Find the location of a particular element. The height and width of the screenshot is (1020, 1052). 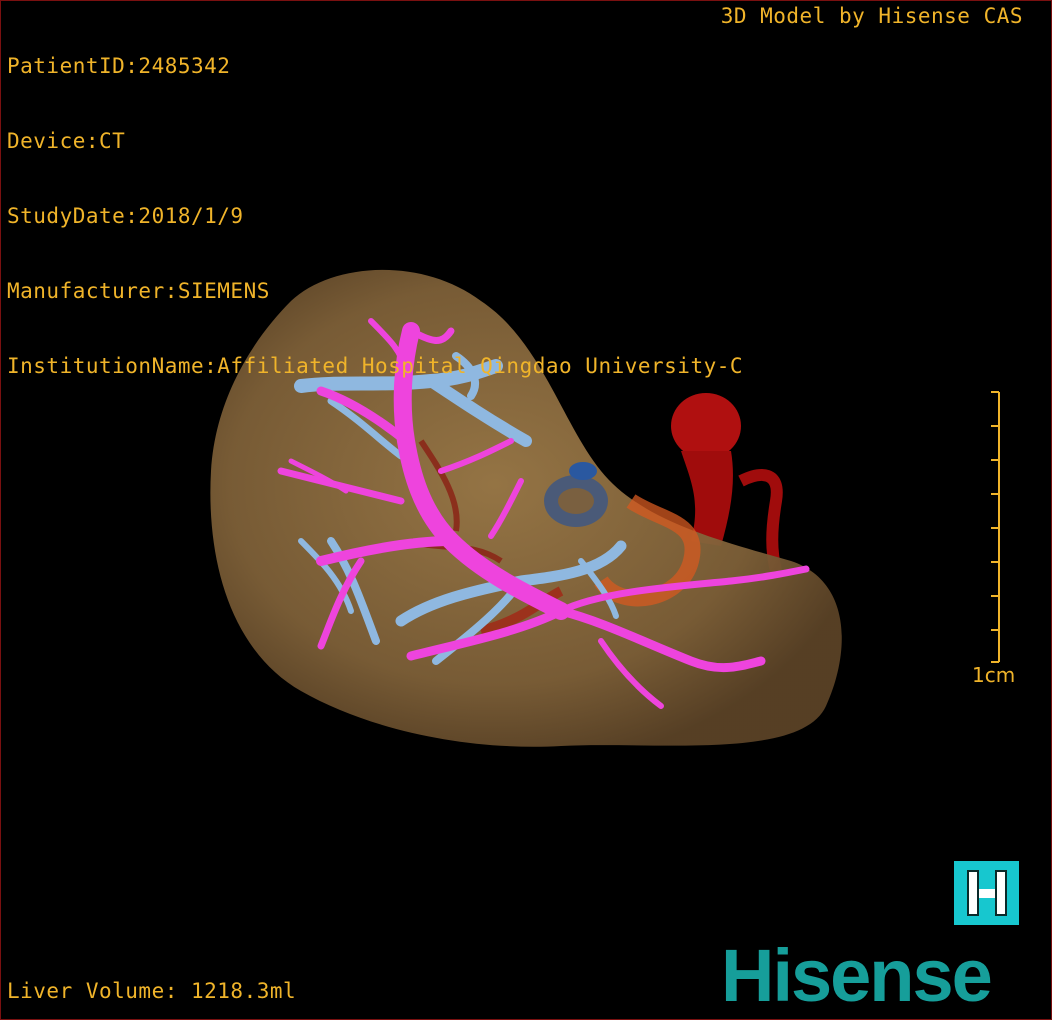

hisense-wordmark: Hisense is located at coordinates (857, 975).